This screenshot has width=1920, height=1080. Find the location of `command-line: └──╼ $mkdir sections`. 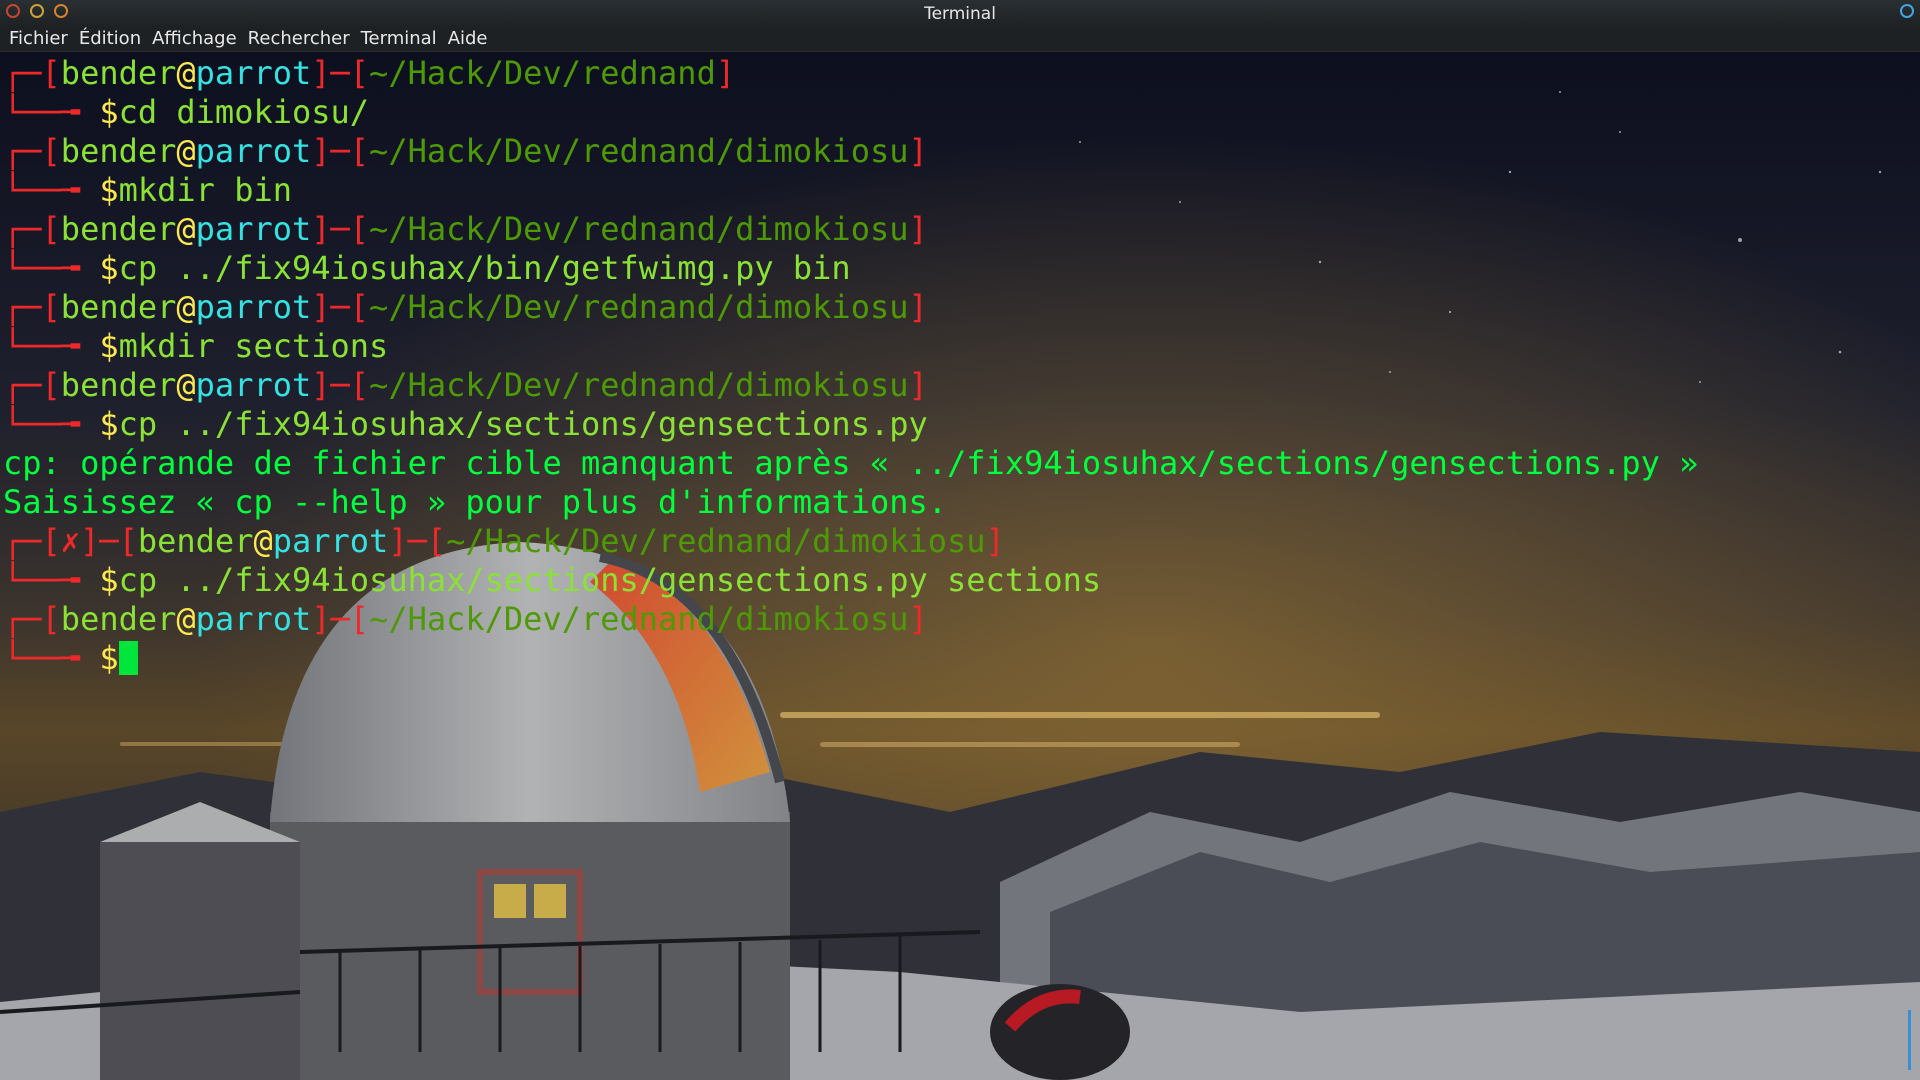

command-line: └──╼ $mkdir sections is located at coordinates (196, 346).